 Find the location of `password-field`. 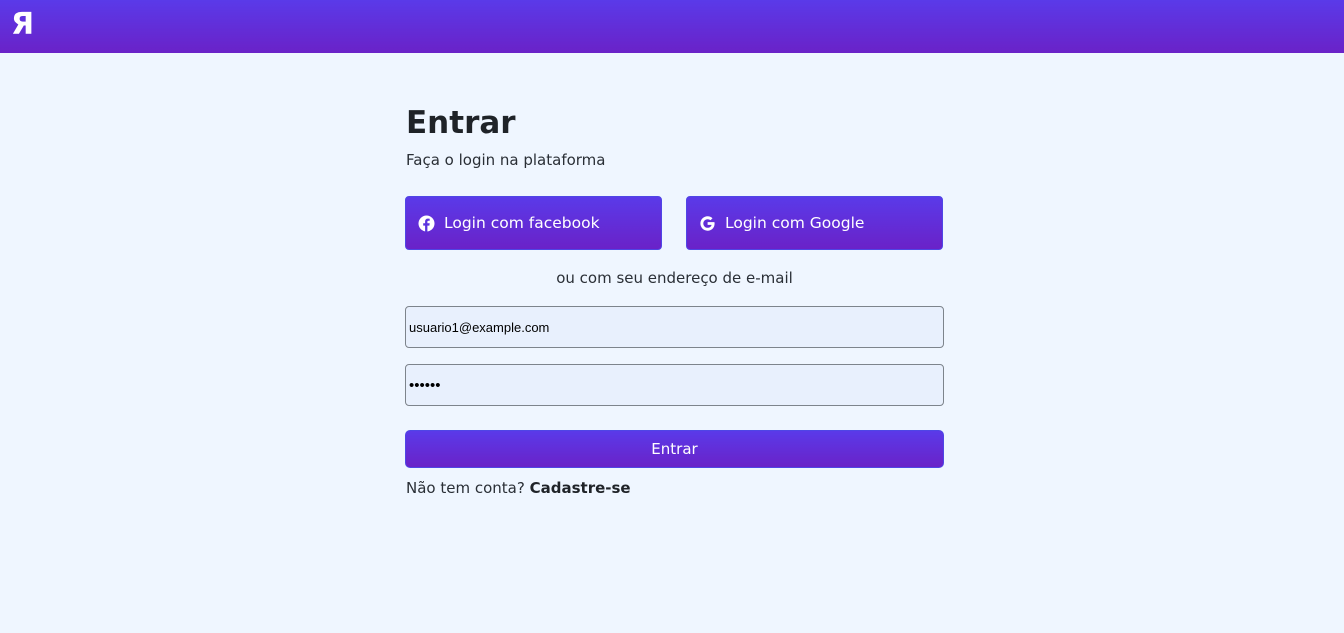

password-field is located at coordinates (674, 385).